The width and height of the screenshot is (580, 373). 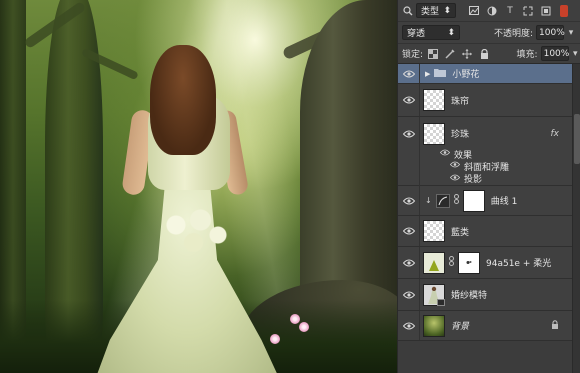 I want to click on opacity-label: 不透明度:, so click(x=514, y=34).